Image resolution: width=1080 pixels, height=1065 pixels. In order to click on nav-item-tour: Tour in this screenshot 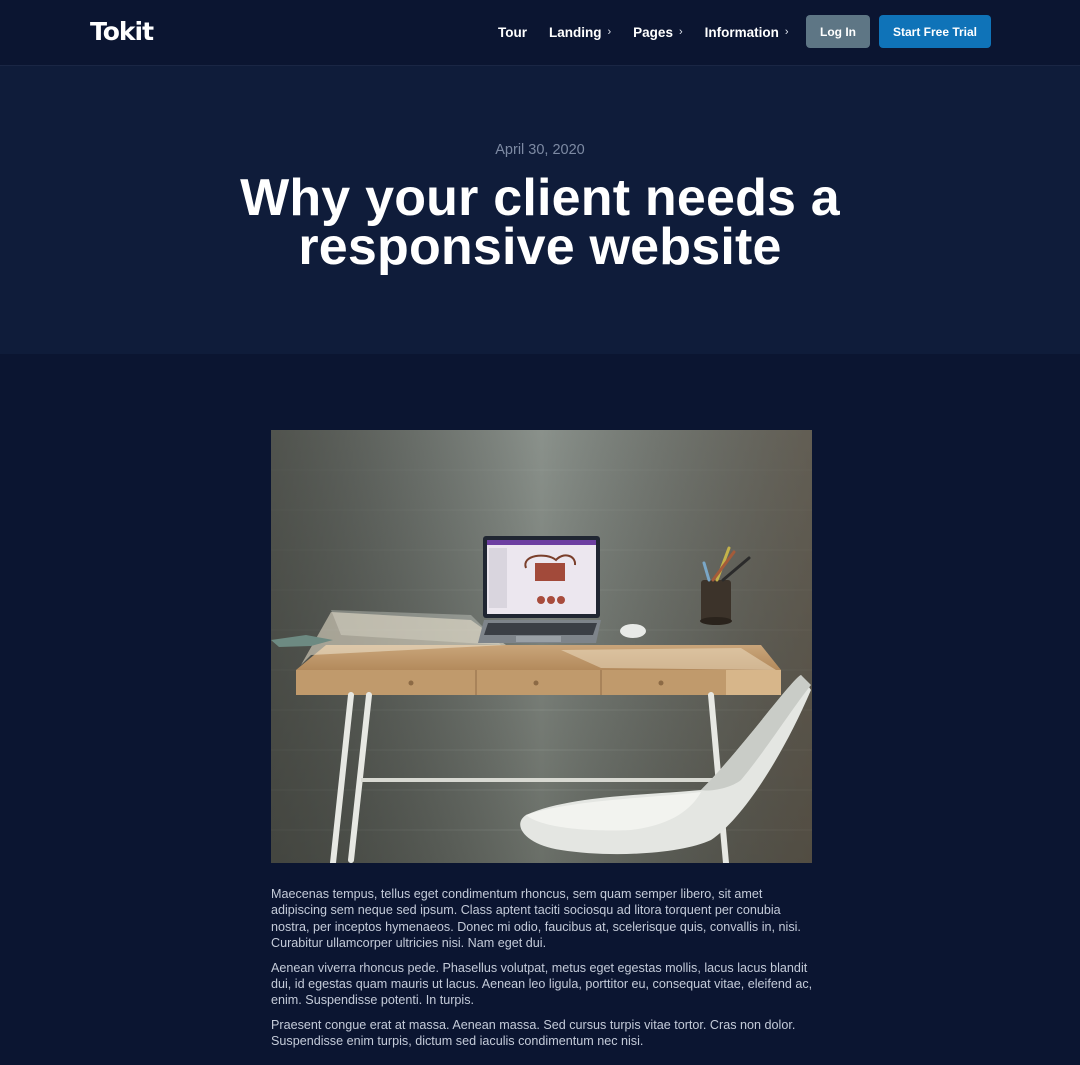, I will do `click(512, 32)`.